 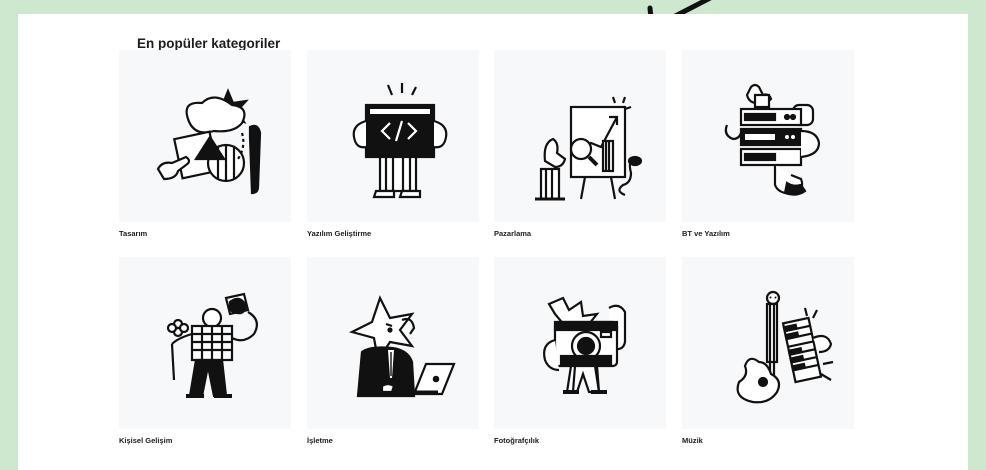 What do you see at coordinates (706, 233) in the screenshot?
I see `category-label: BT ve Yazılım` at bounding box center [706, 233].